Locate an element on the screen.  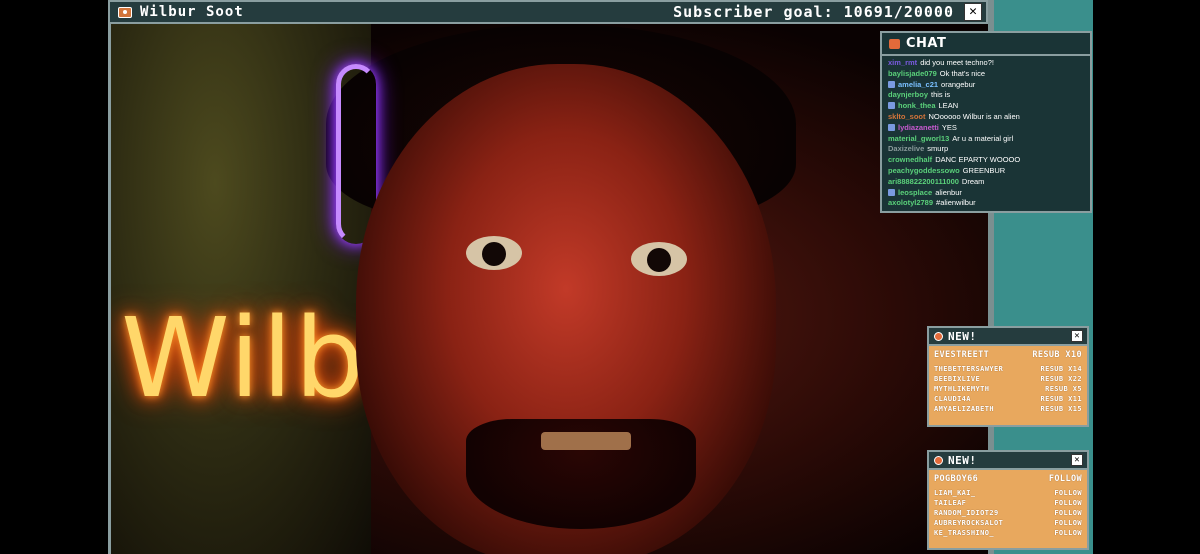
chat-text: this is is located at coordinates (941, 95).